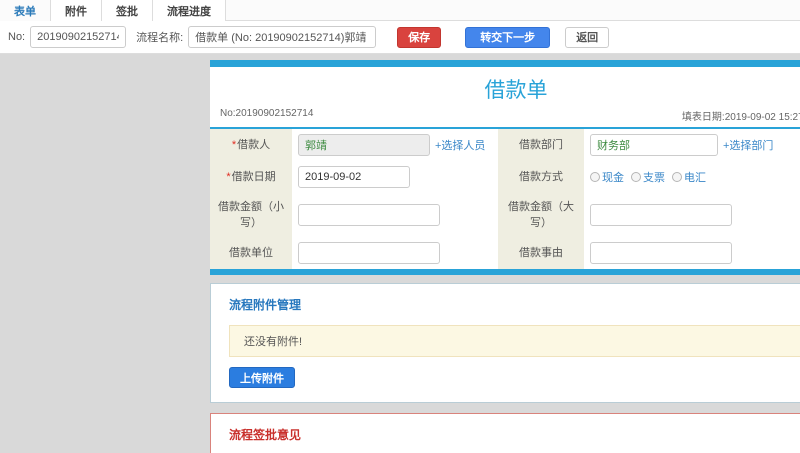  Describe the element at coordinates (262, 377) in the screenshot. I see `upload-attachment-button: 上传附件` at that location.